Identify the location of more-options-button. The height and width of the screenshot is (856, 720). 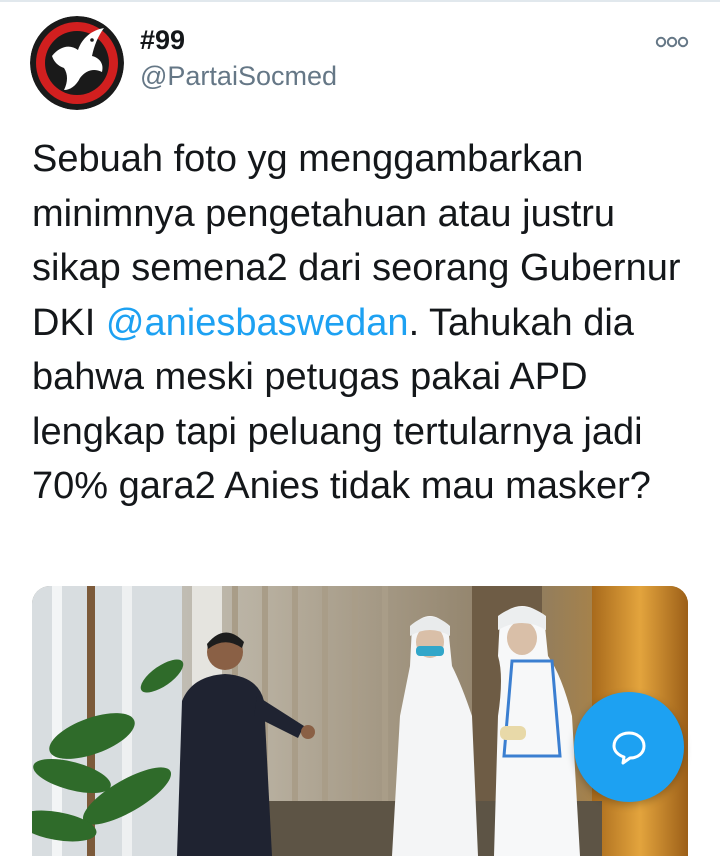
(672, 42).